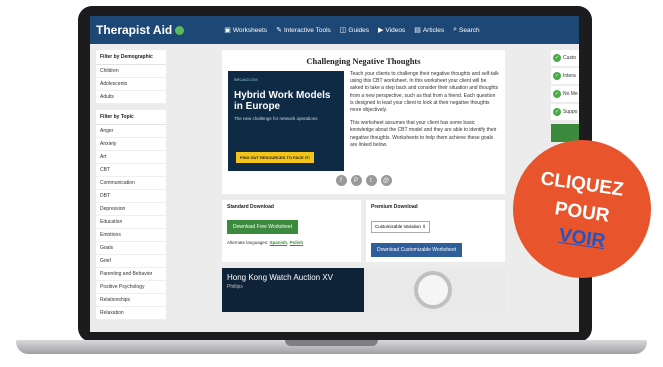 The height and width of the screenshot is (367, 663). Describe the element at coordinates (131, 313) in the screenshot. I see `filter-item-relaxation: Relaxation` at that location.